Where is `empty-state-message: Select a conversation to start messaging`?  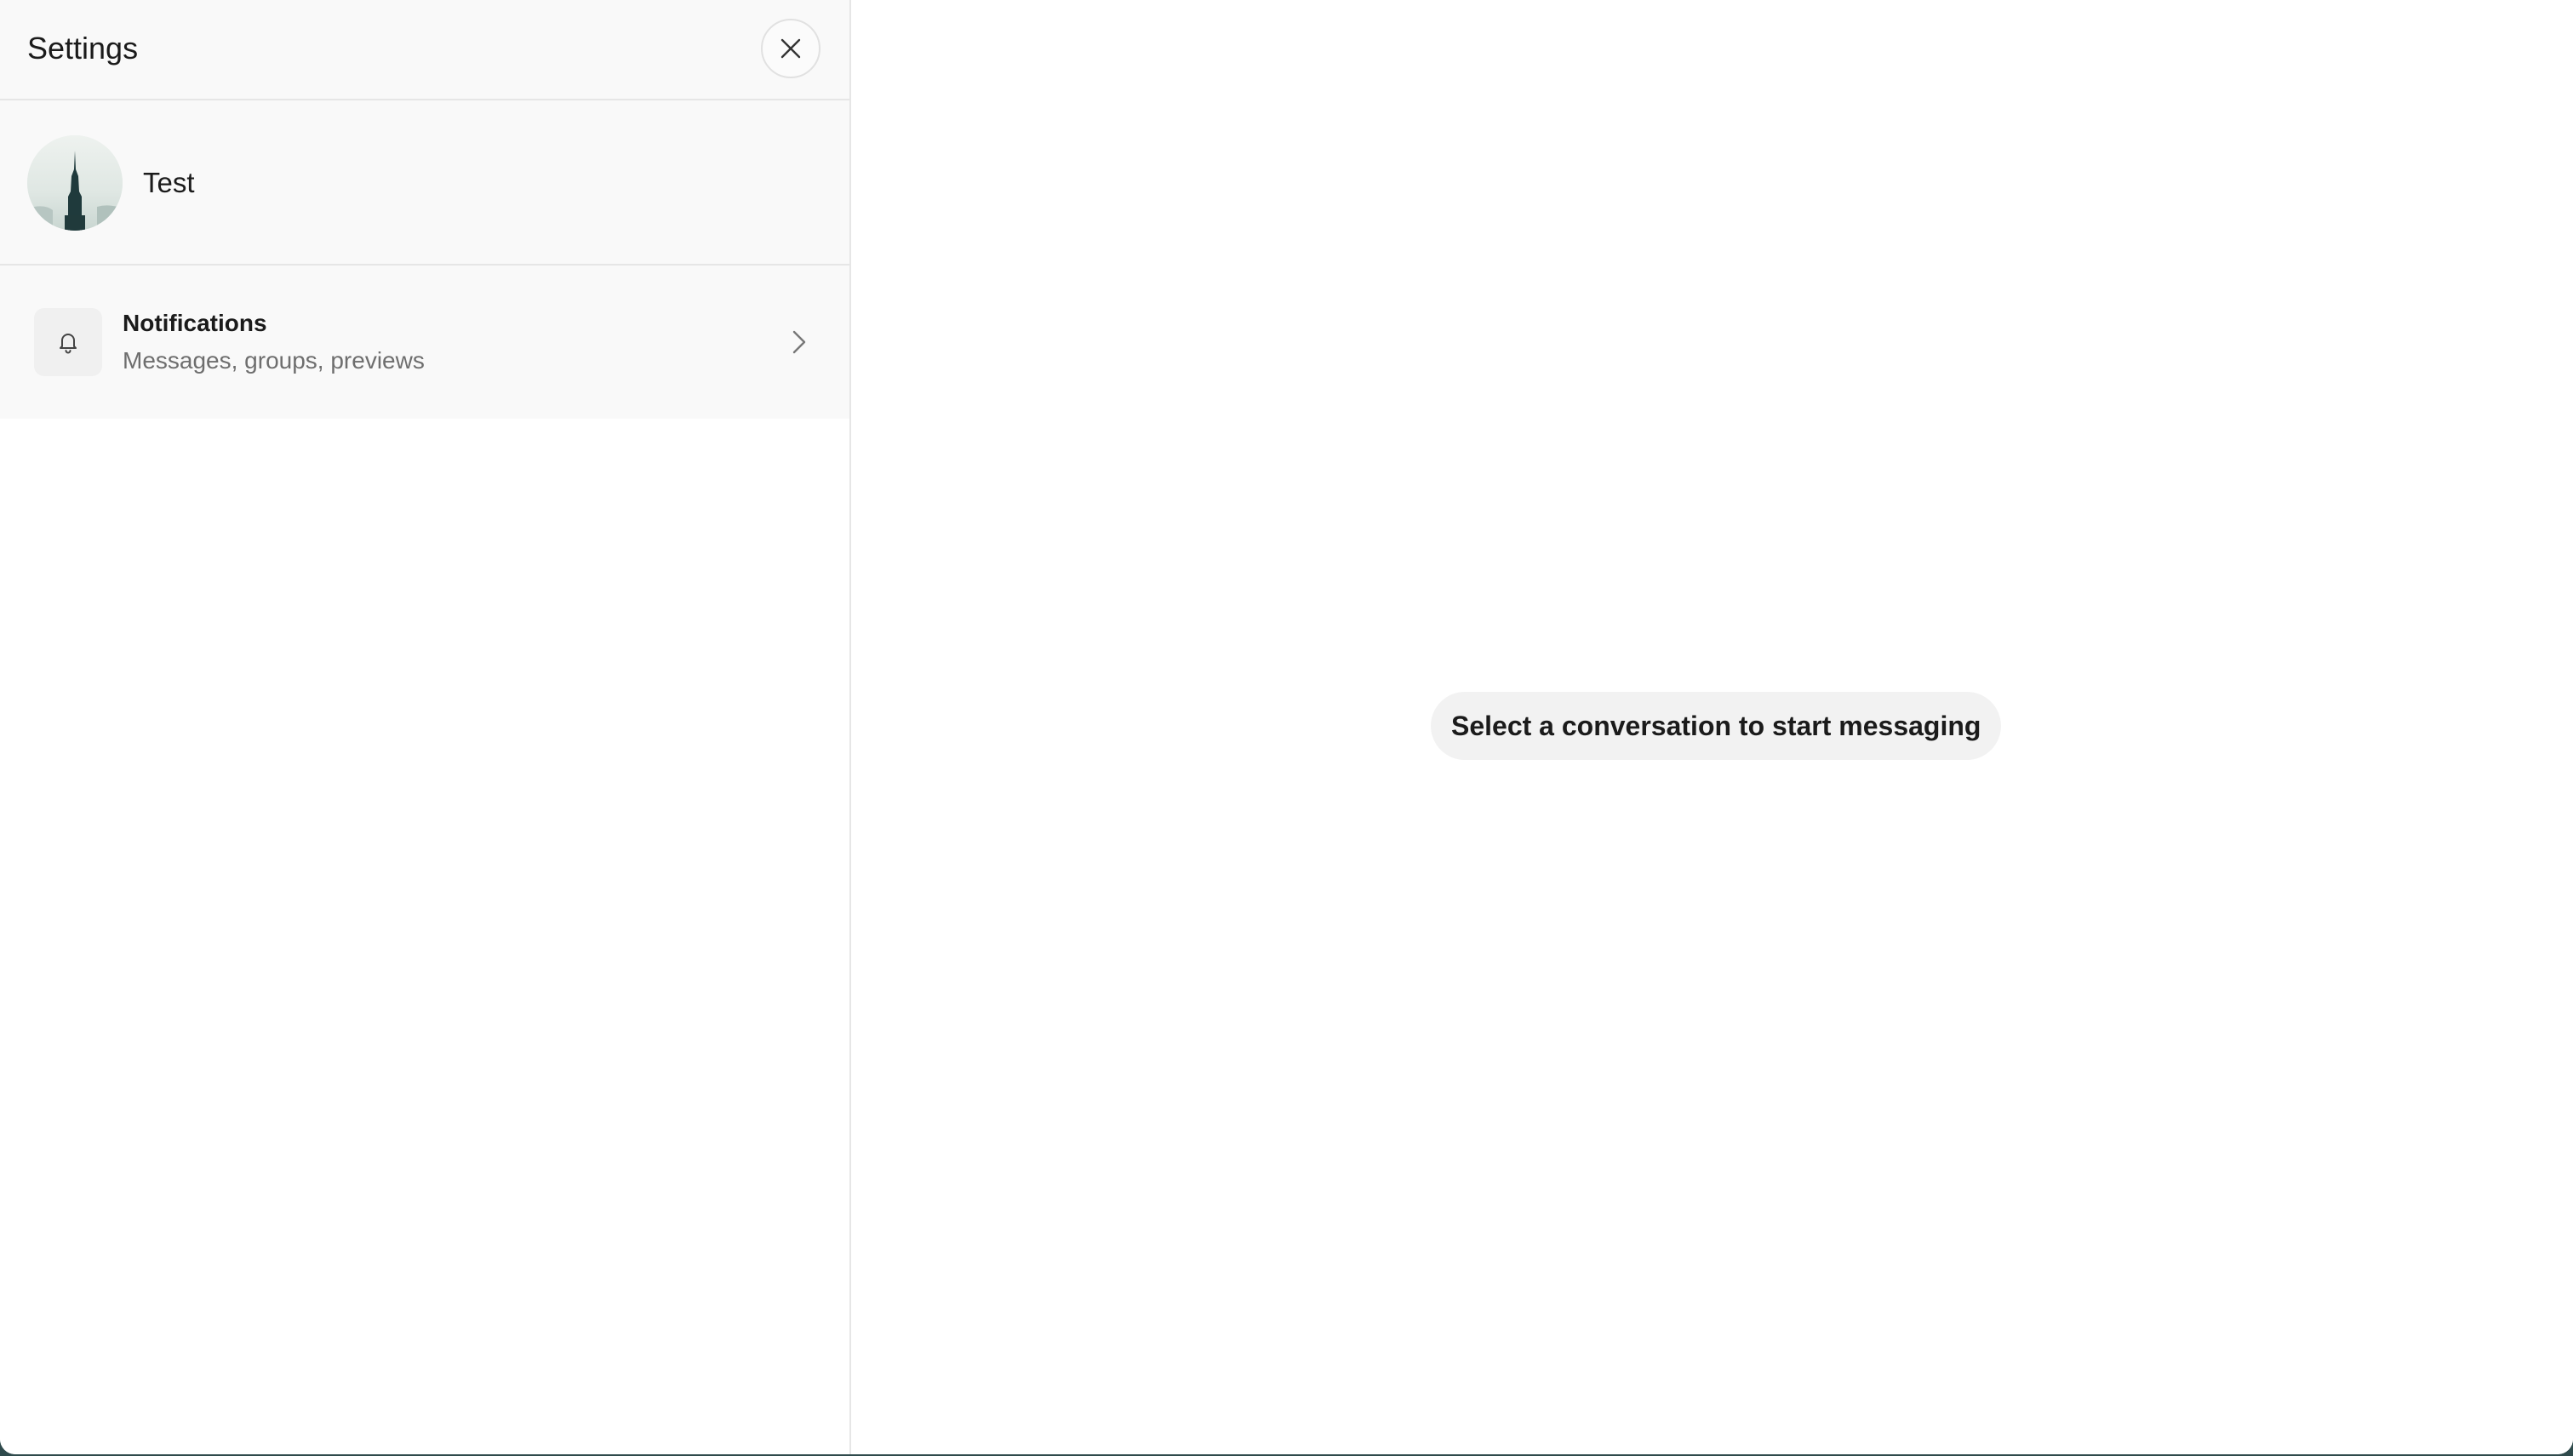 empty-state-message: Select a conversation to start messaging is located at coordinates (1716, 726).